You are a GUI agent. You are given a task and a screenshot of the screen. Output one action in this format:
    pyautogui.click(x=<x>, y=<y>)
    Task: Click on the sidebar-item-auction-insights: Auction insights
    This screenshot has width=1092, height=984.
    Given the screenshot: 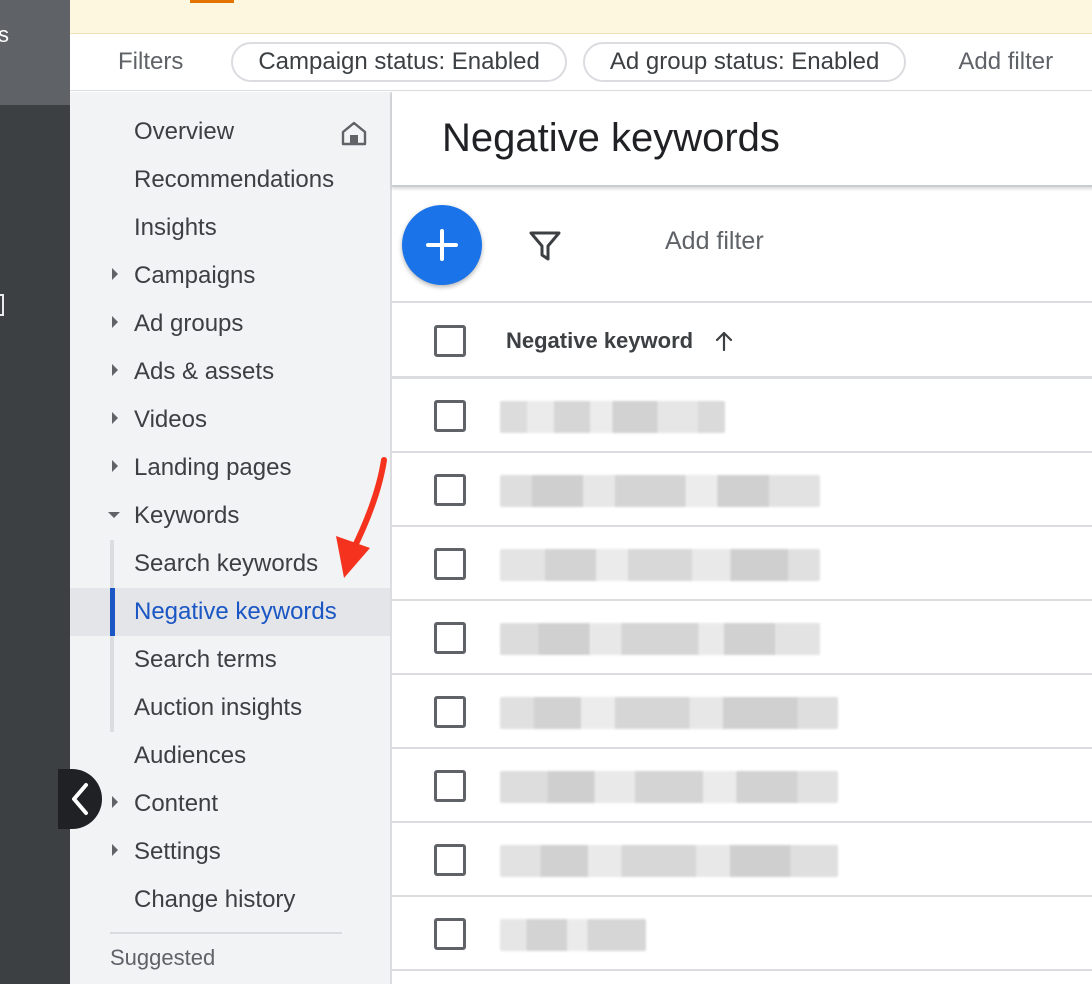 What is the action you would take?
    pyautogui.click(x=230, y=708)
    